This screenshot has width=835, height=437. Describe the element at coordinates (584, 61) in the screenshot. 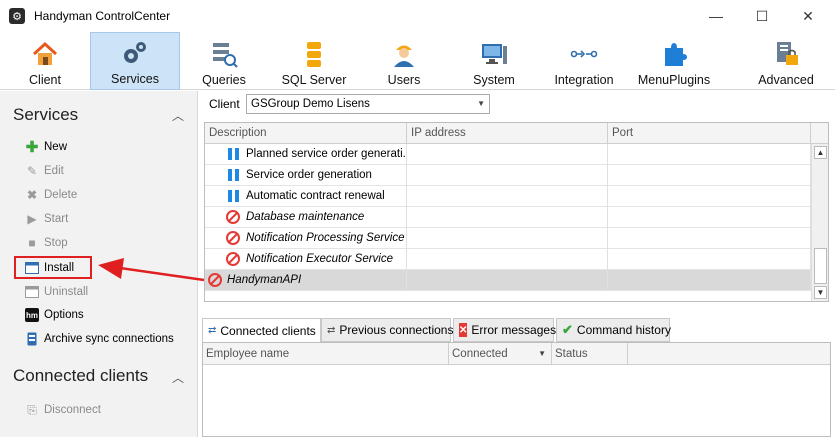

I see `ribbon-integration: Integration` at that location.